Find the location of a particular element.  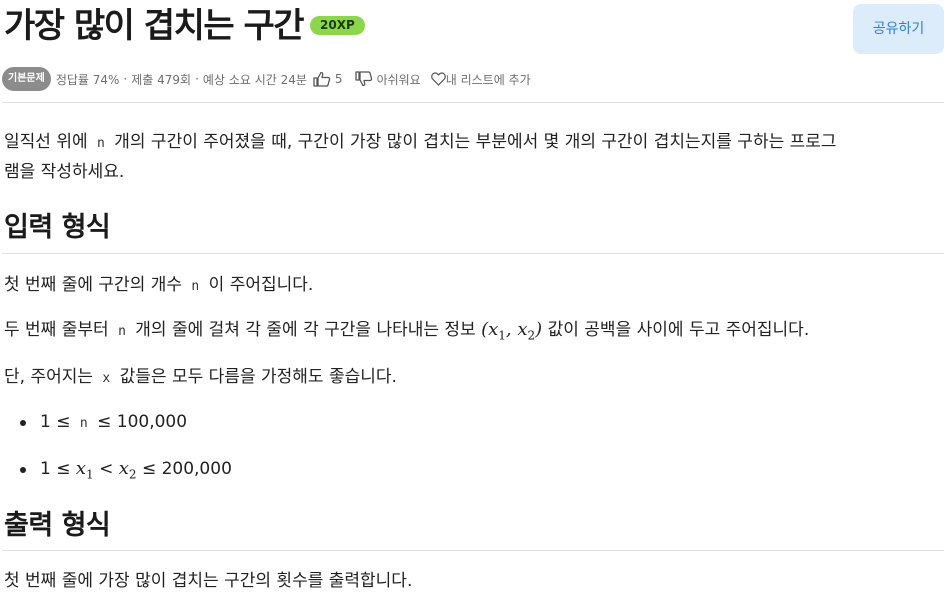

share-button: 공유하기 is located at coordinates (898, 29).